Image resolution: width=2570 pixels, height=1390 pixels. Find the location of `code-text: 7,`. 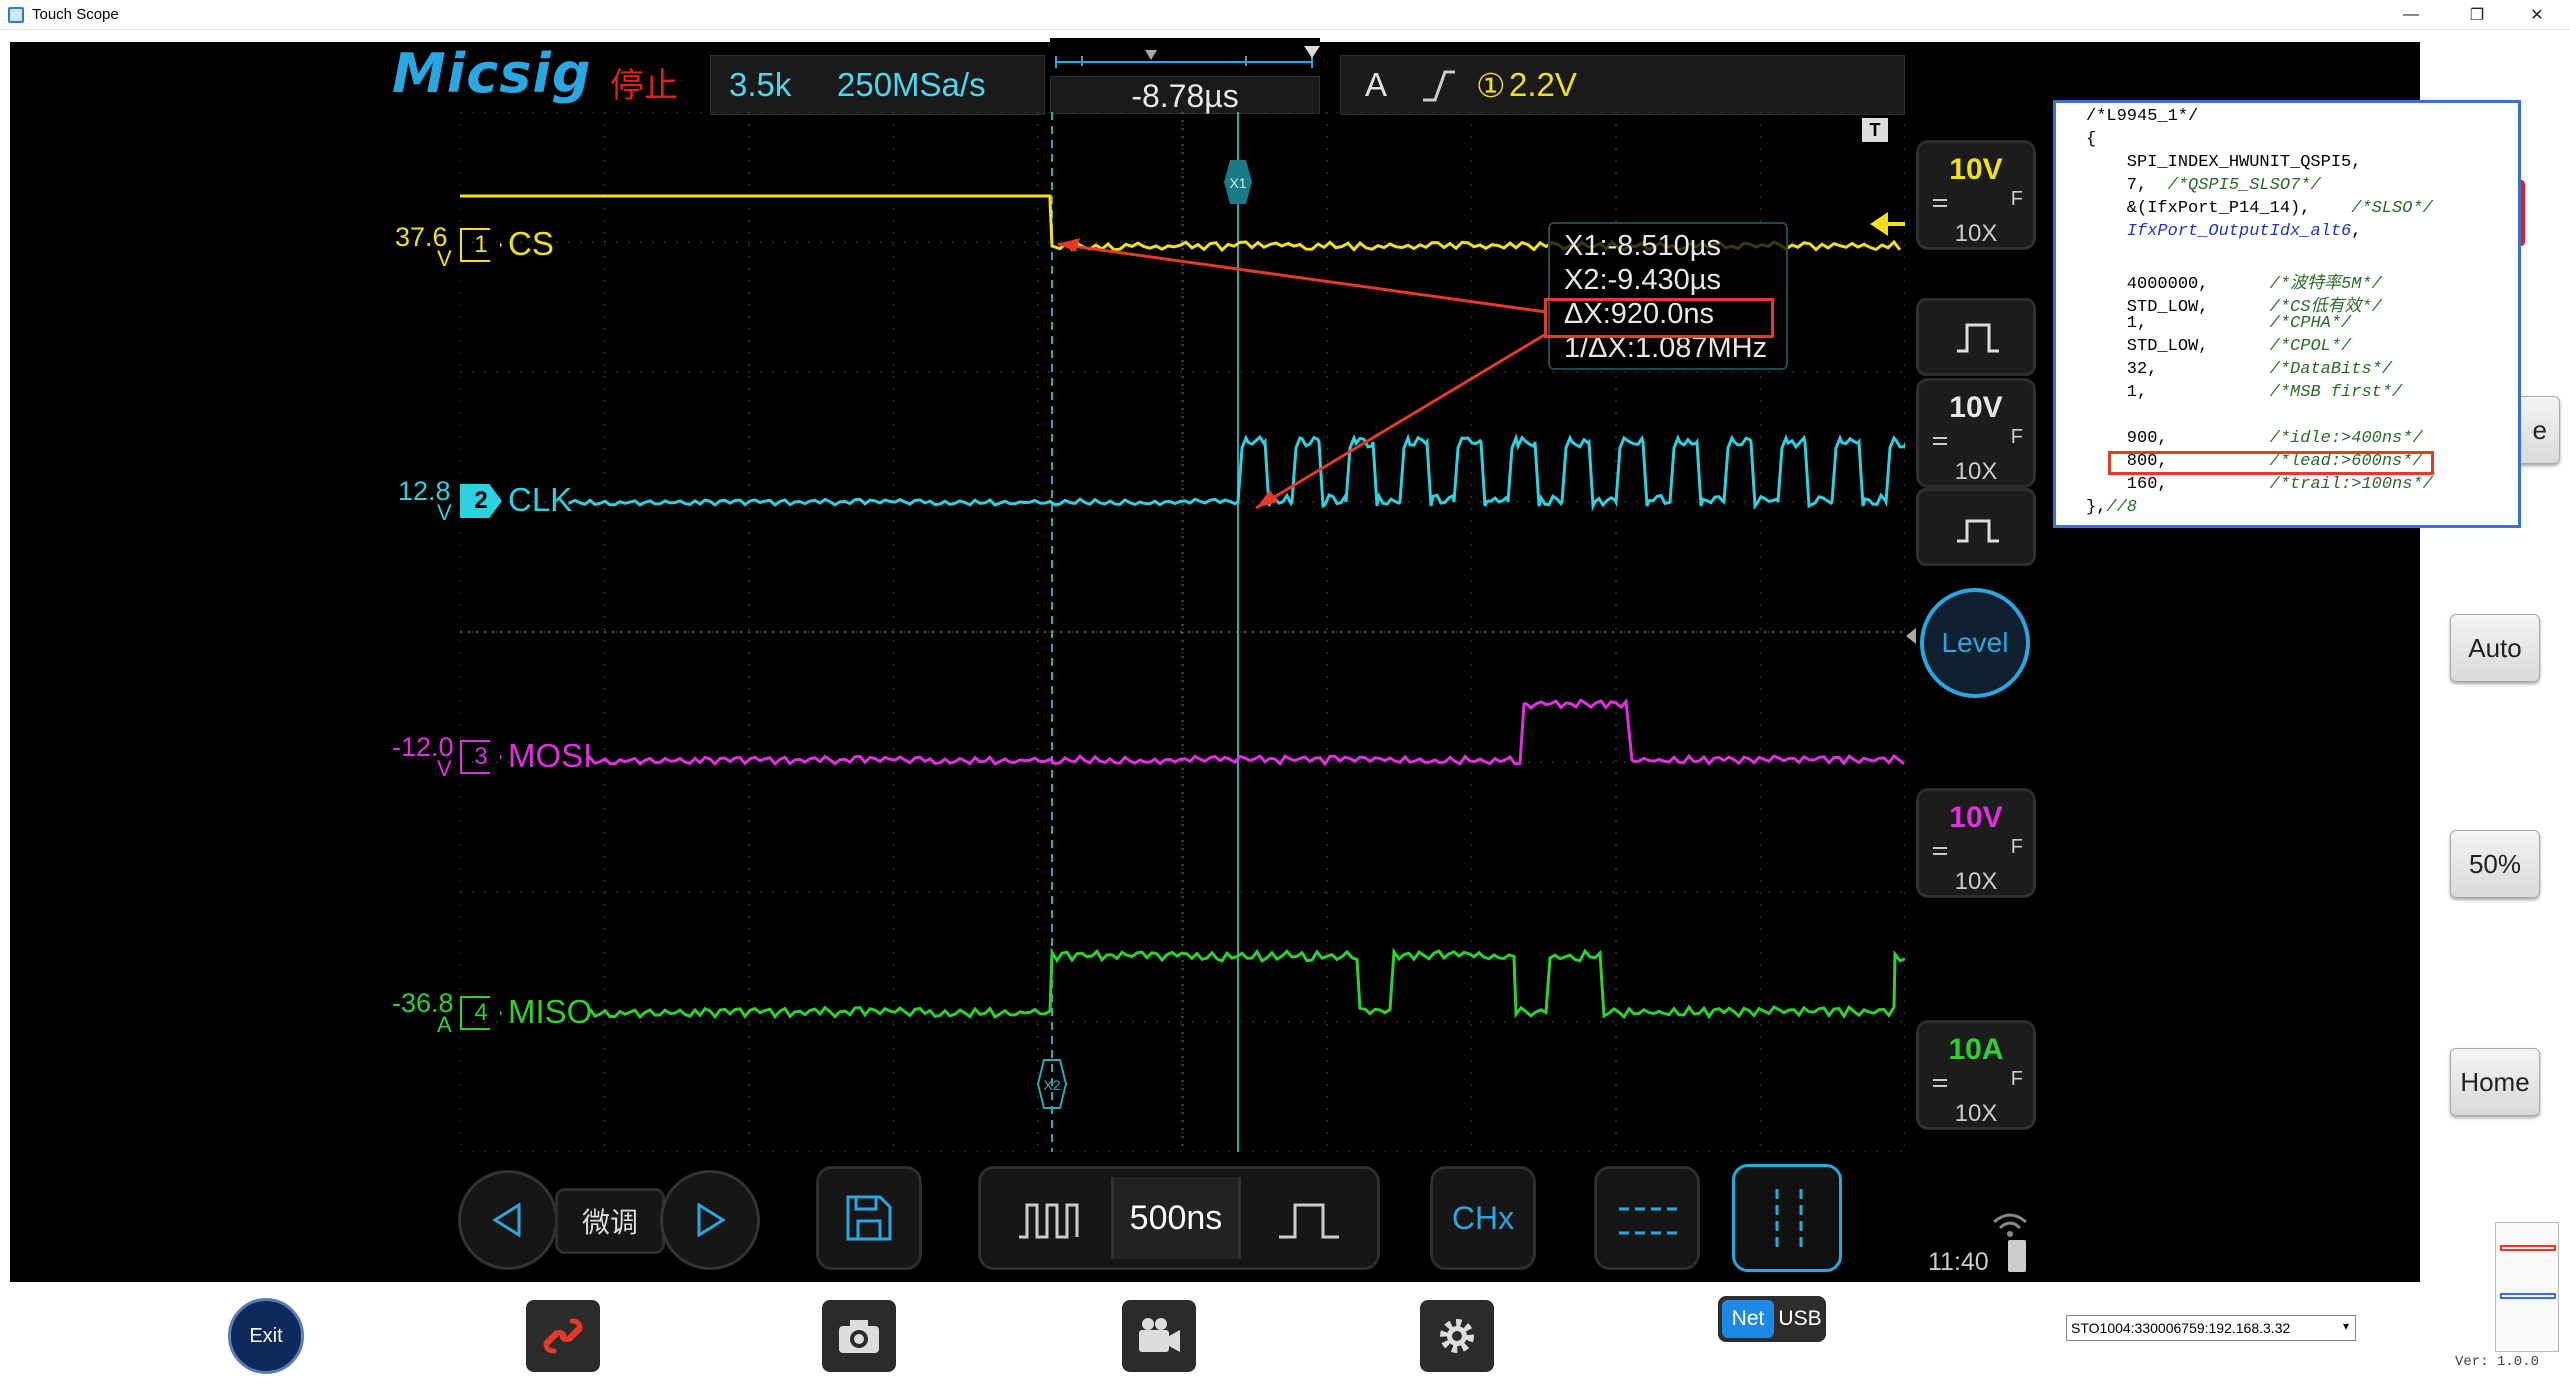

code-text: 7, is located at coordinates (2127, 185).